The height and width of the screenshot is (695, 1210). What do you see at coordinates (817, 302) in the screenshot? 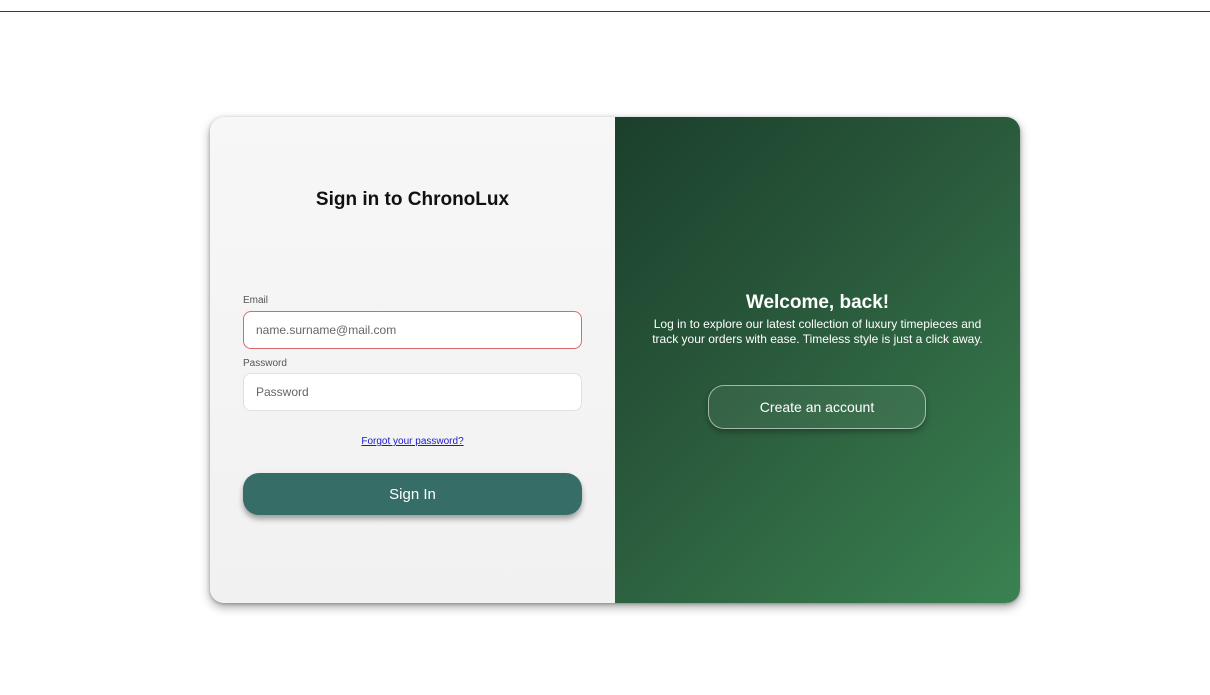
I see `welcome-title: Welcome, back!` at bounding box center [817, 302].